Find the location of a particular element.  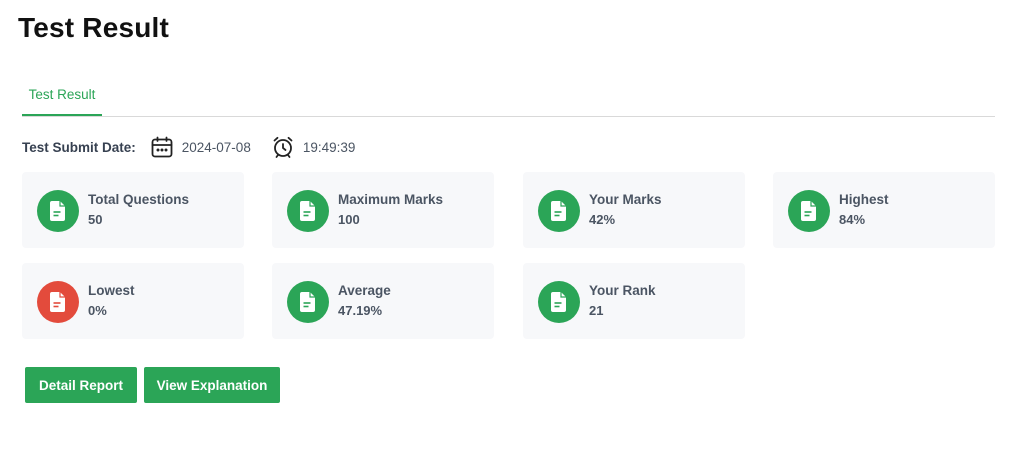

stat-value: 50 is located at coordinates (95, 219).